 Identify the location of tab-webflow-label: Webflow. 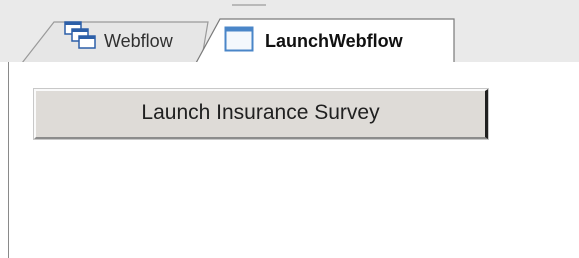
(138, 41).